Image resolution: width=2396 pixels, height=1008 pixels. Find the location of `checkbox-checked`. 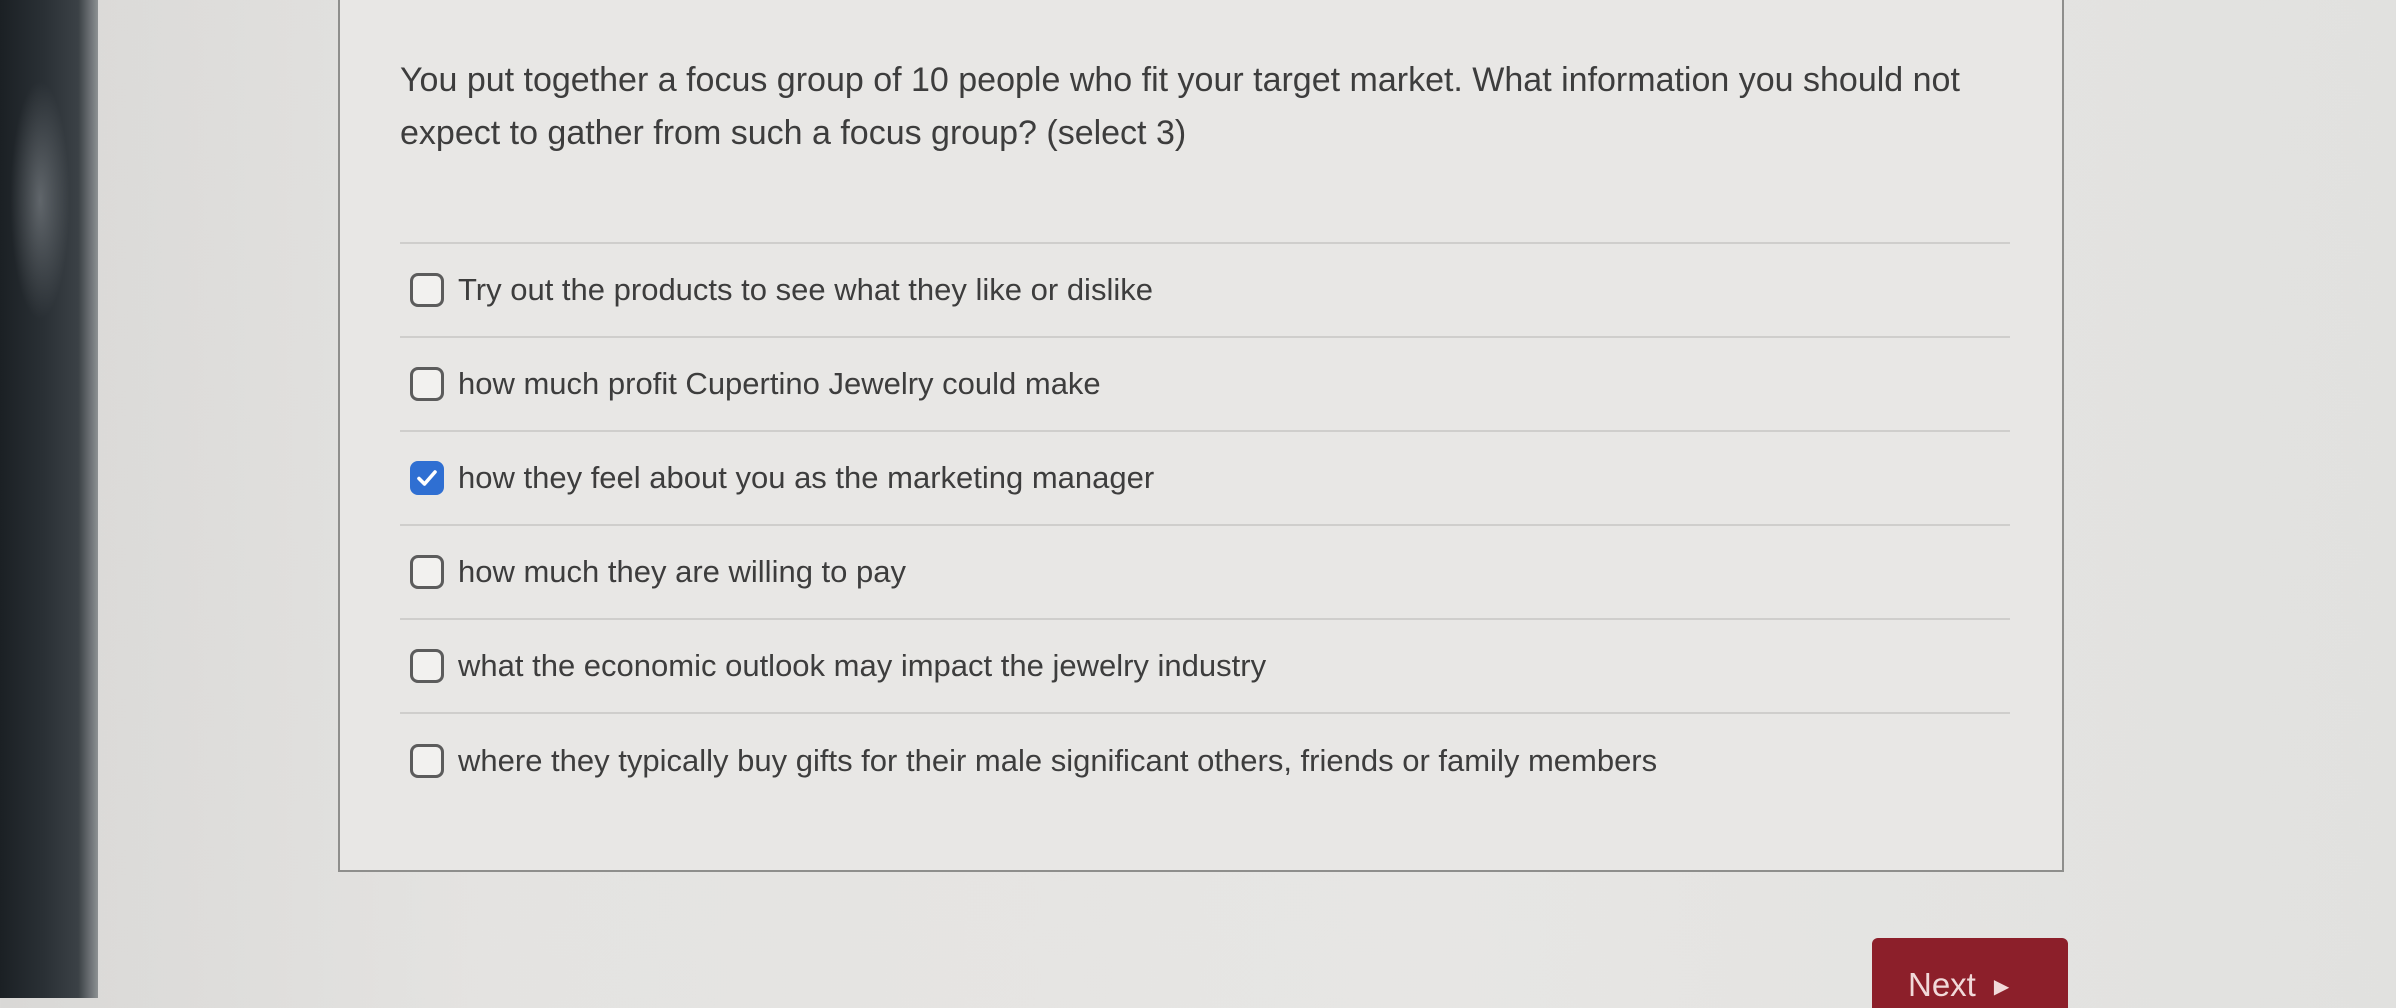

checkbox-checked is located at coordinates (427, 478).